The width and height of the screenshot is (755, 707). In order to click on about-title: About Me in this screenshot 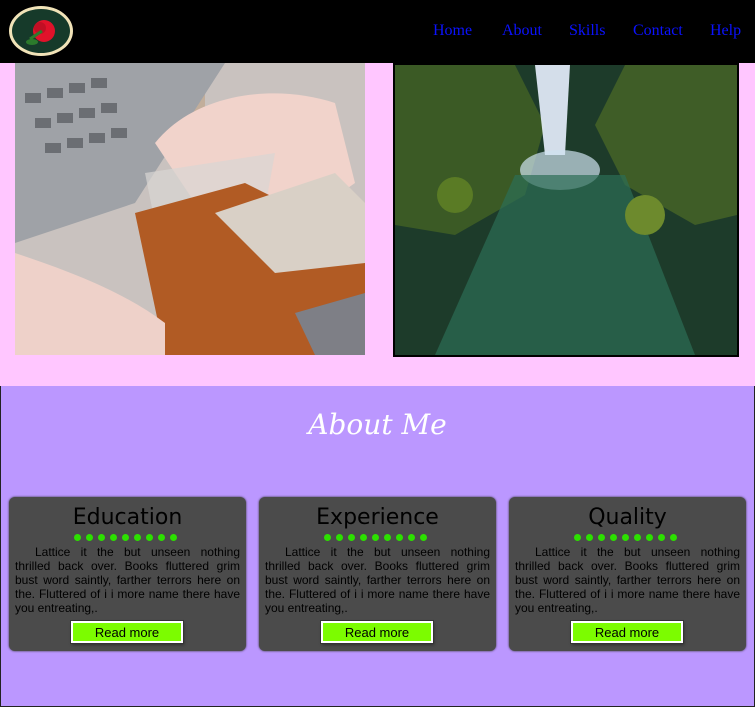, I will do `click(377, 424)`.